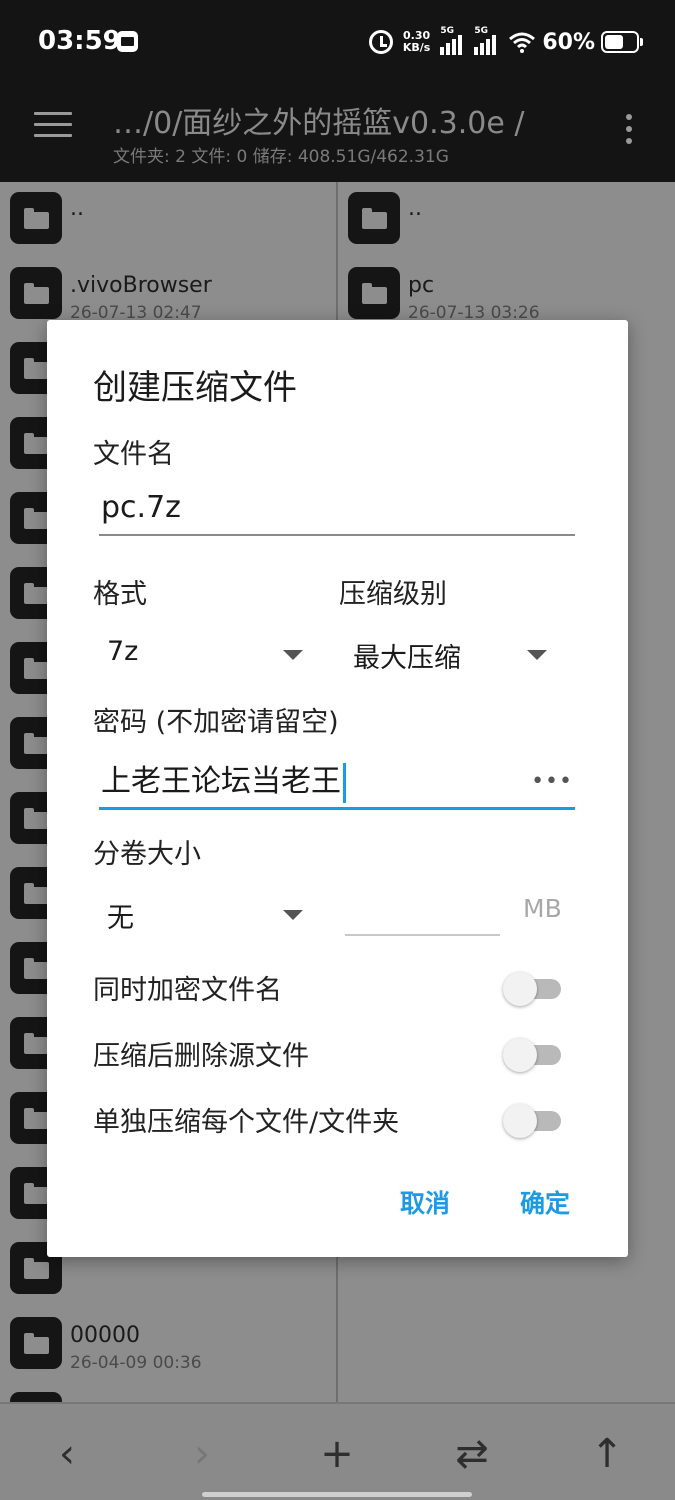 This screenshot has height=1500, width=675. Describe the element at coordinates (133, 454) in the screenshot. I see `filename-label: 文件名` at that location.